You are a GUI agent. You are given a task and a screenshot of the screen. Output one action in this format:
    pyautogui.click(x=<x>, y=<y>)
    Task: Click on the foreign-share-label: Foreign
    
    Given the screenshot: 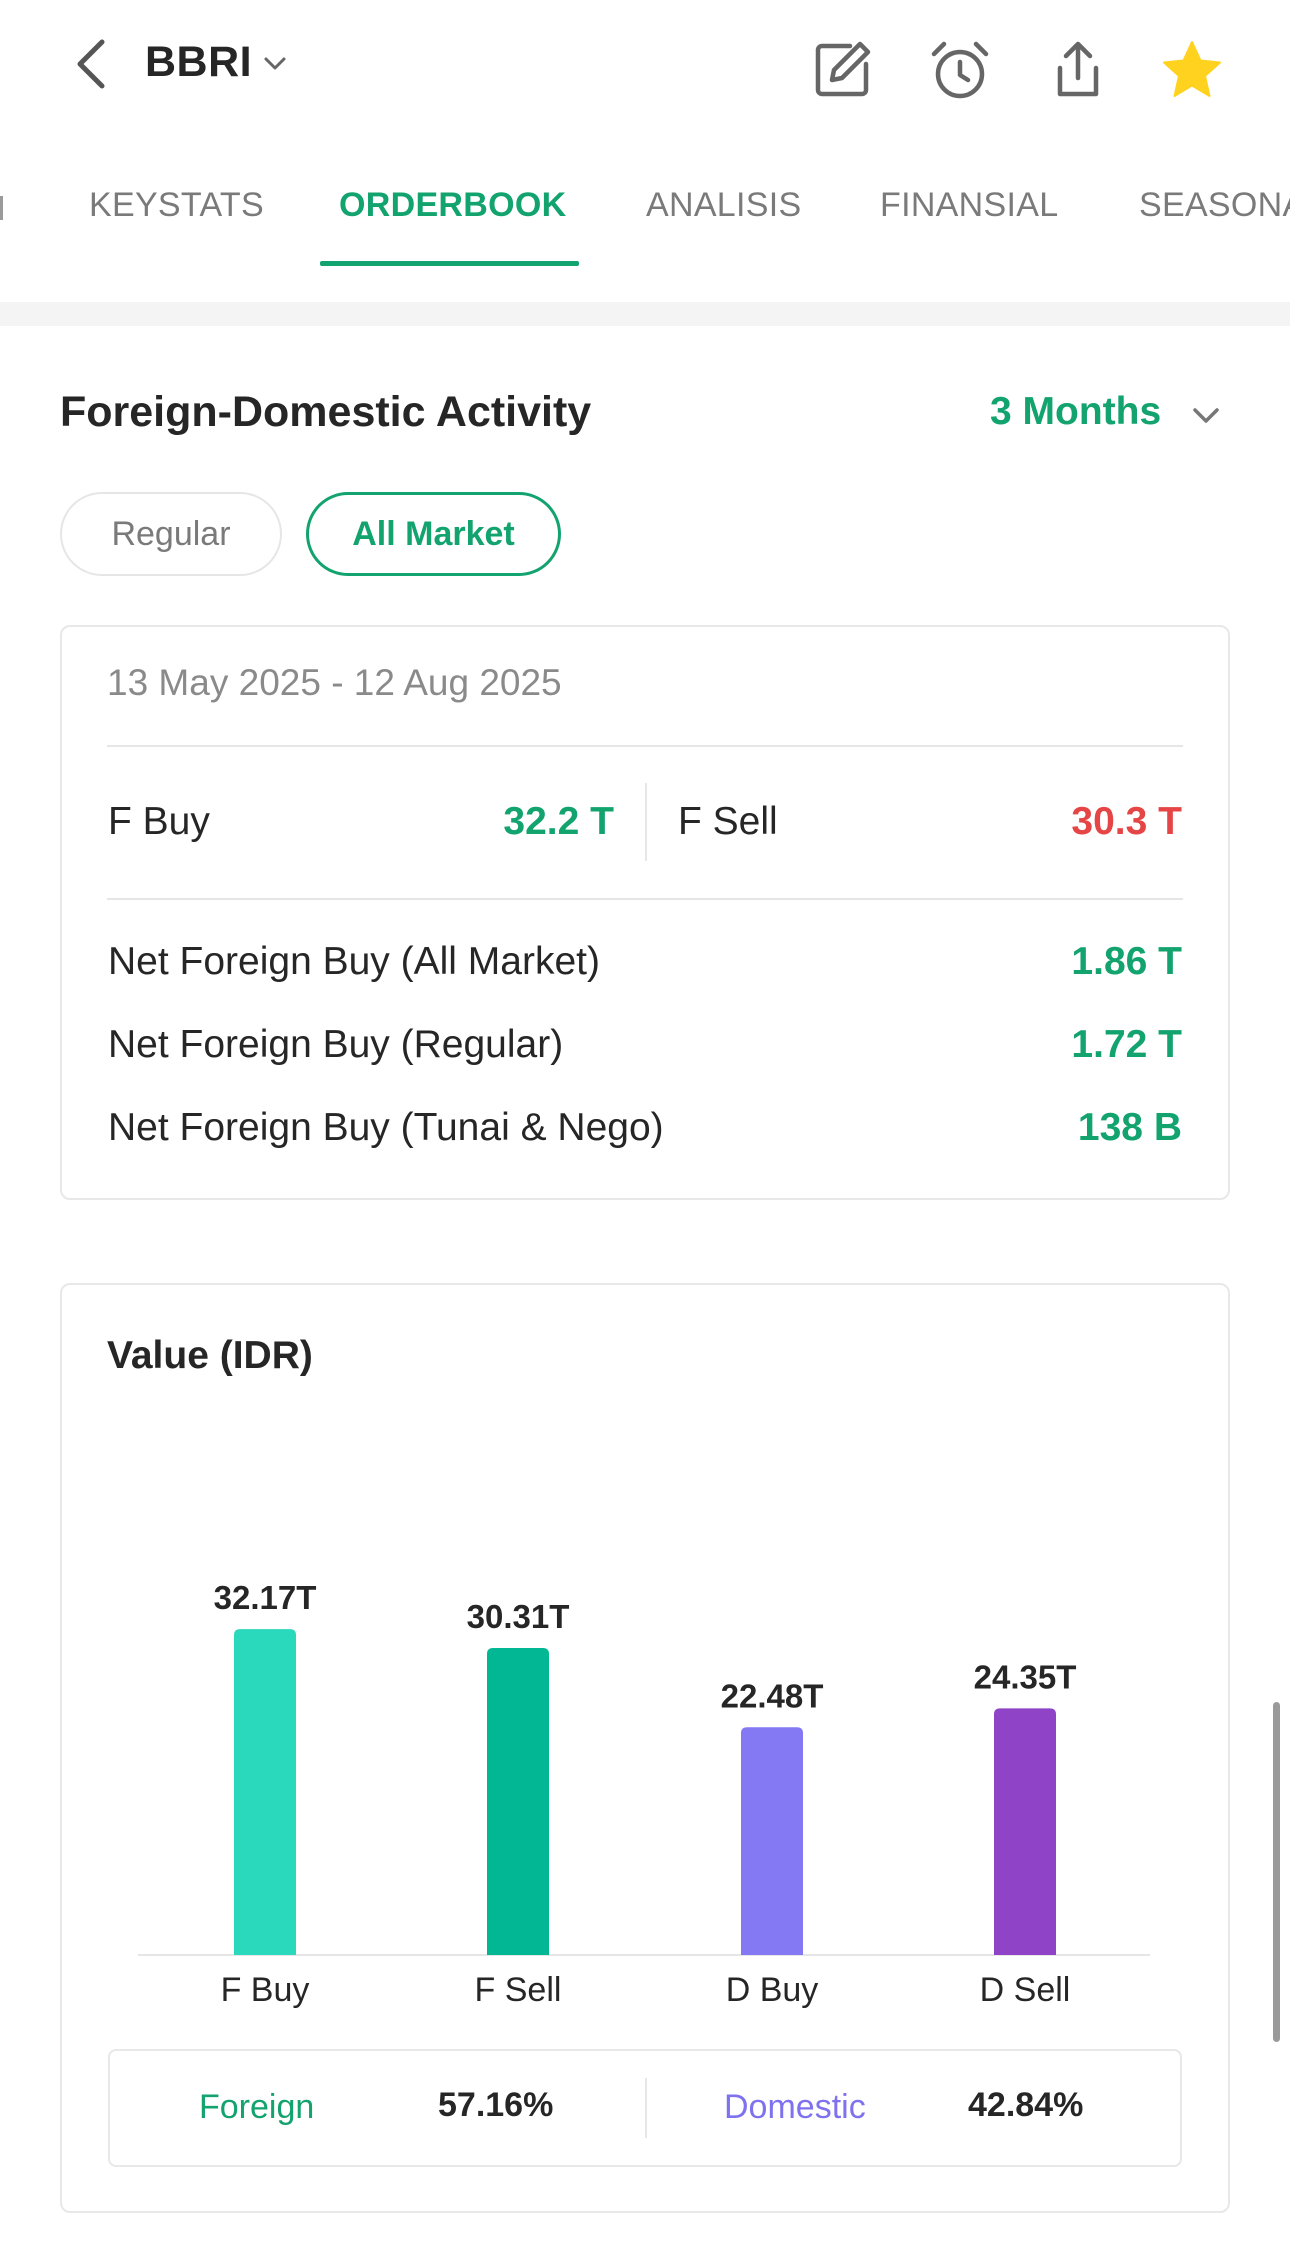 What is the action you would take?
    pyautogui.click(x=257, y=2107)
    